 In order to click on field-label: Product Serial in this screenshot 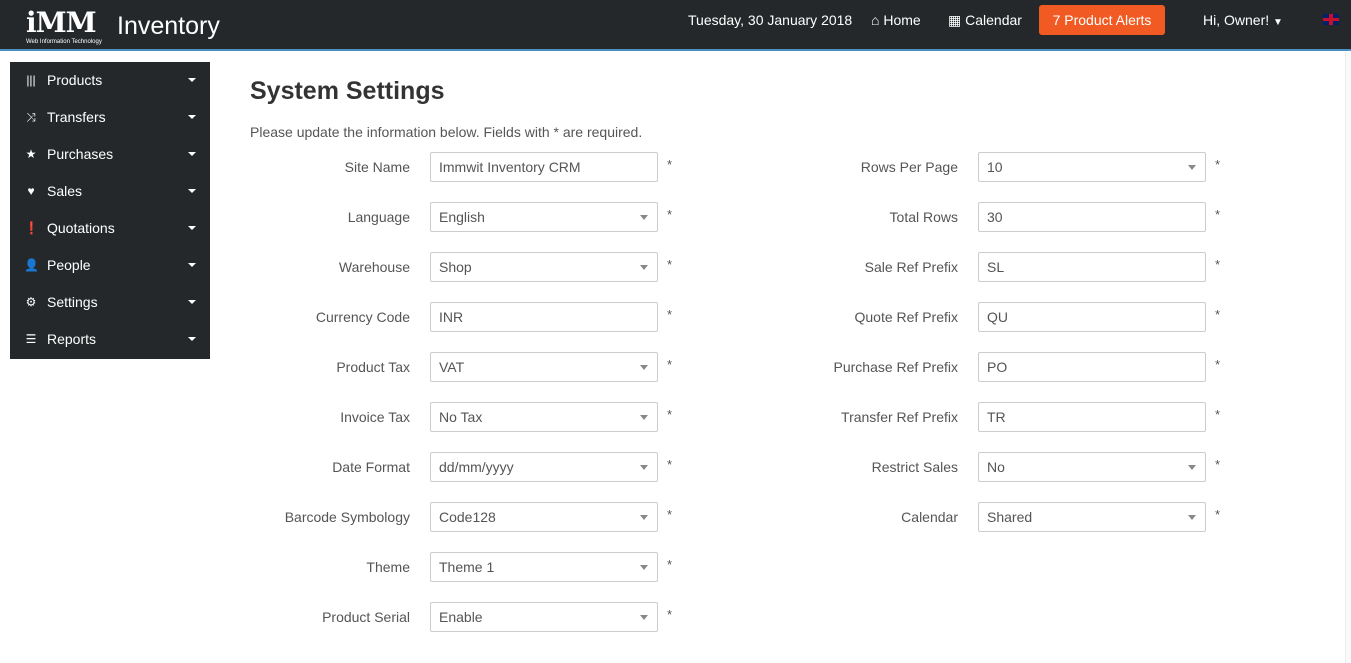, I will do `click(366, 617)`.